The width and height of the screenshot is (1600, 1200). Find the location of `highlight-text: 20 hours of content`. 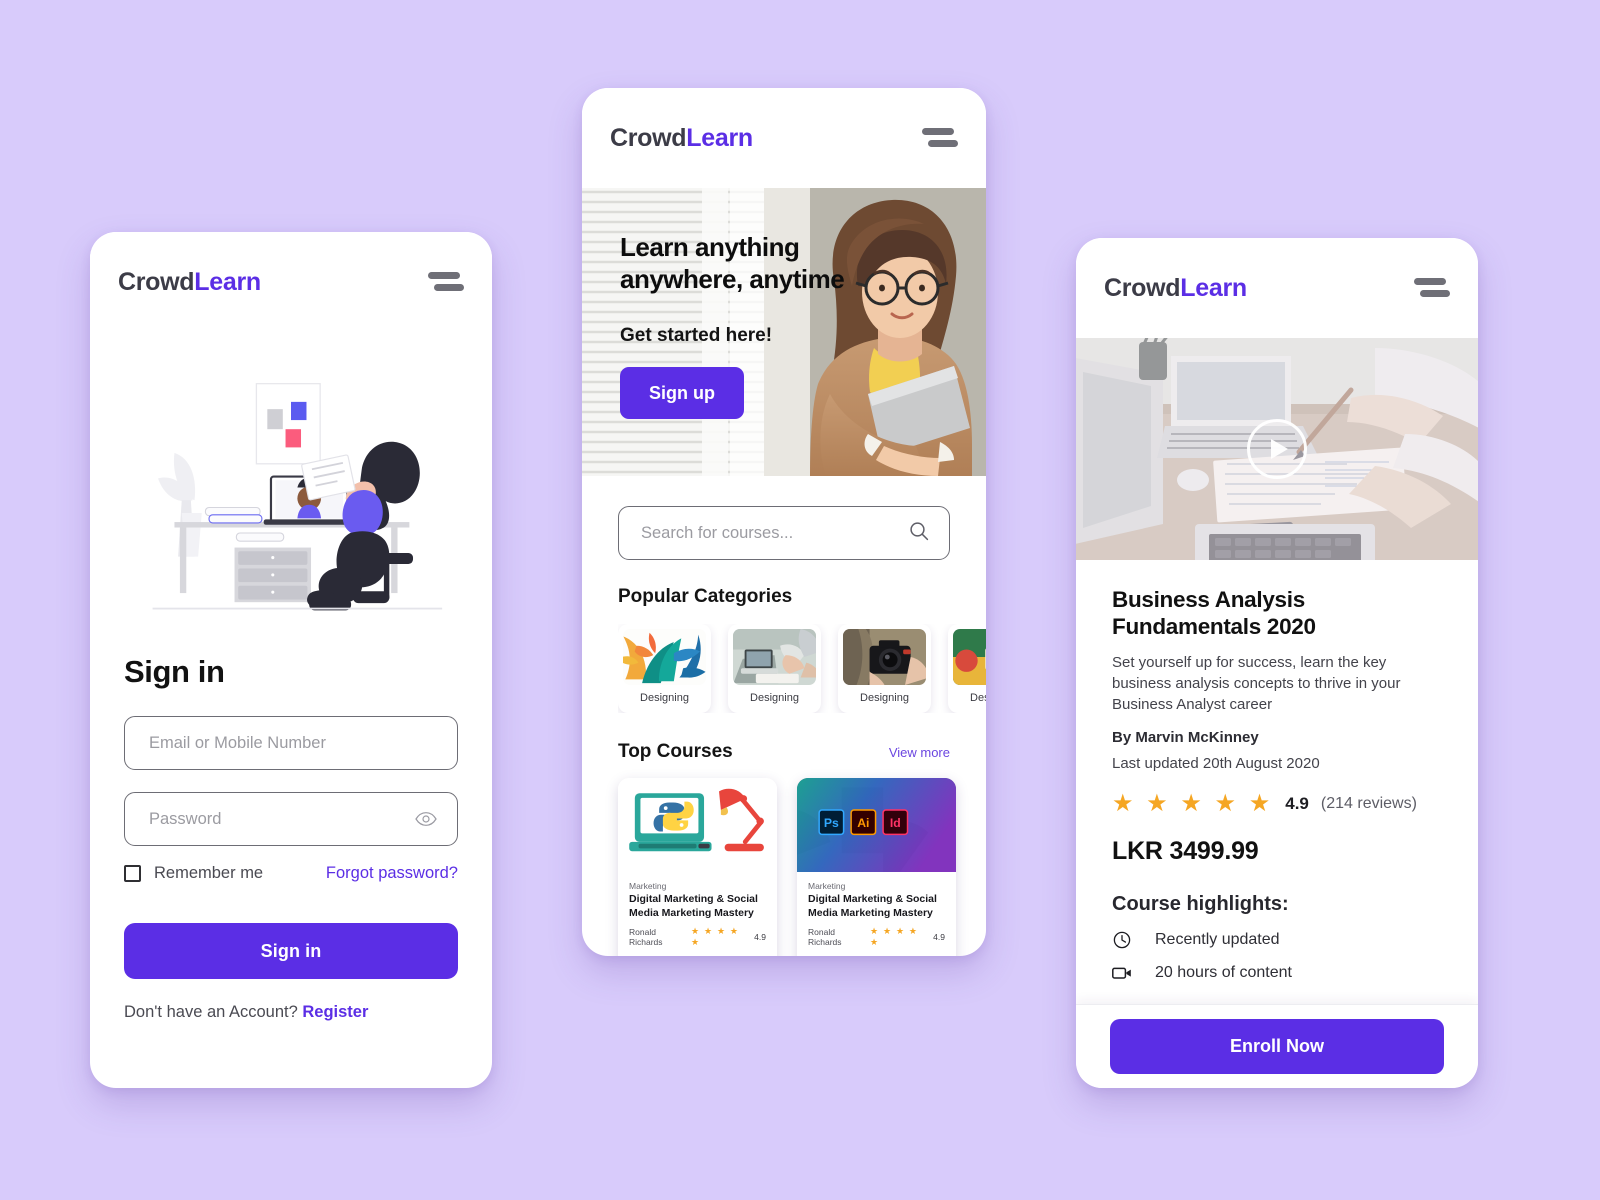

highlight-text: 20 hours of content is located at coordinates (1223, 972).